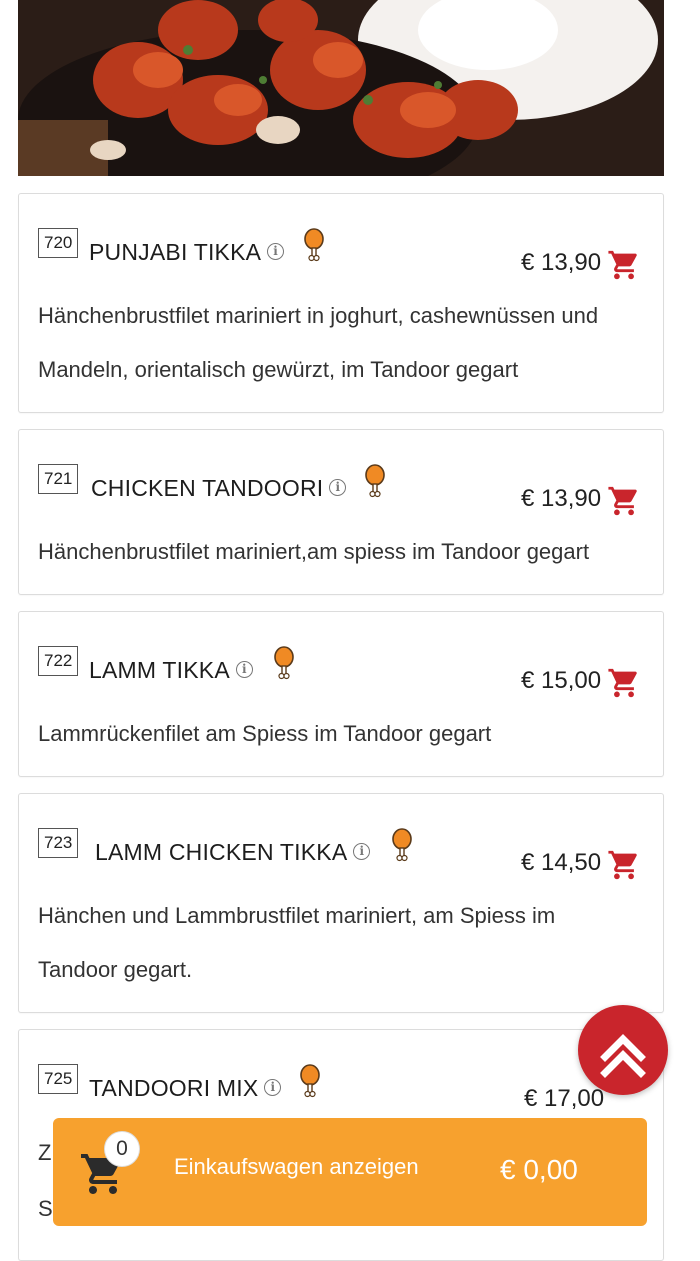 The width and height of the screenshot is (700, 1261). Describe the element at coordinates (58, 661) in the screenshot. I see `item-number: 722` at that location.